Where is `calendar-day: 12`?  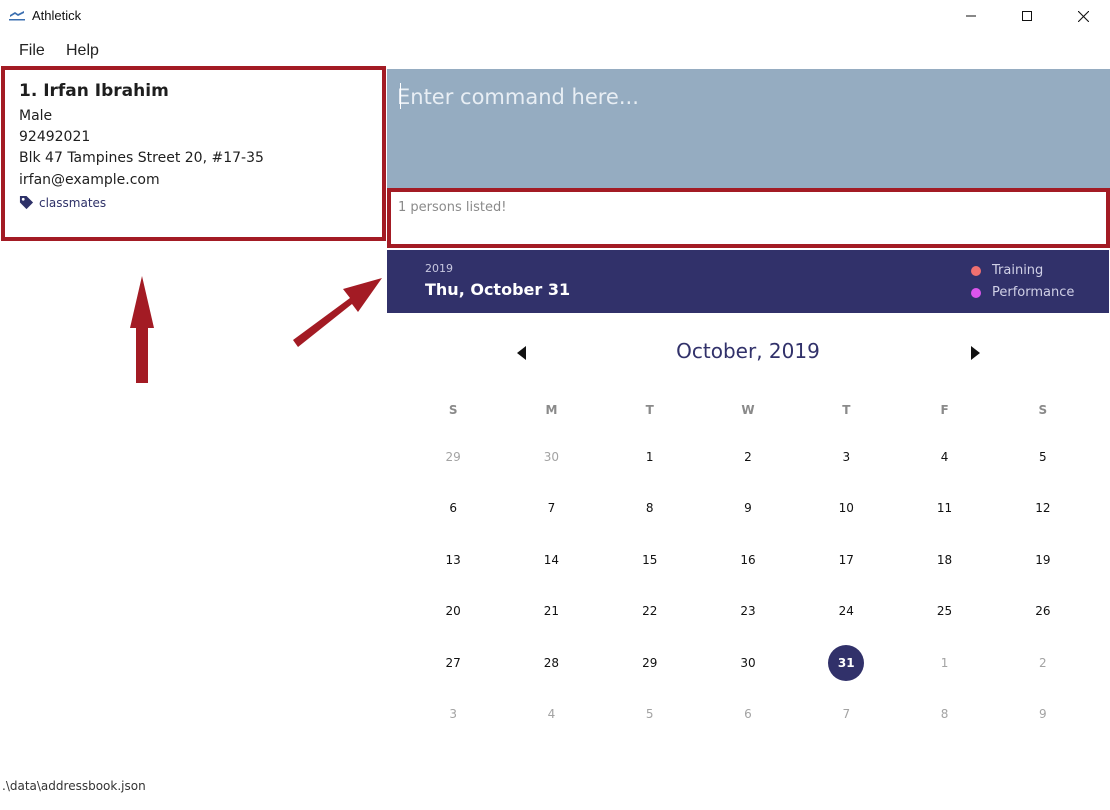
calendar-day: 12 is located at coordinates (1043, 508).